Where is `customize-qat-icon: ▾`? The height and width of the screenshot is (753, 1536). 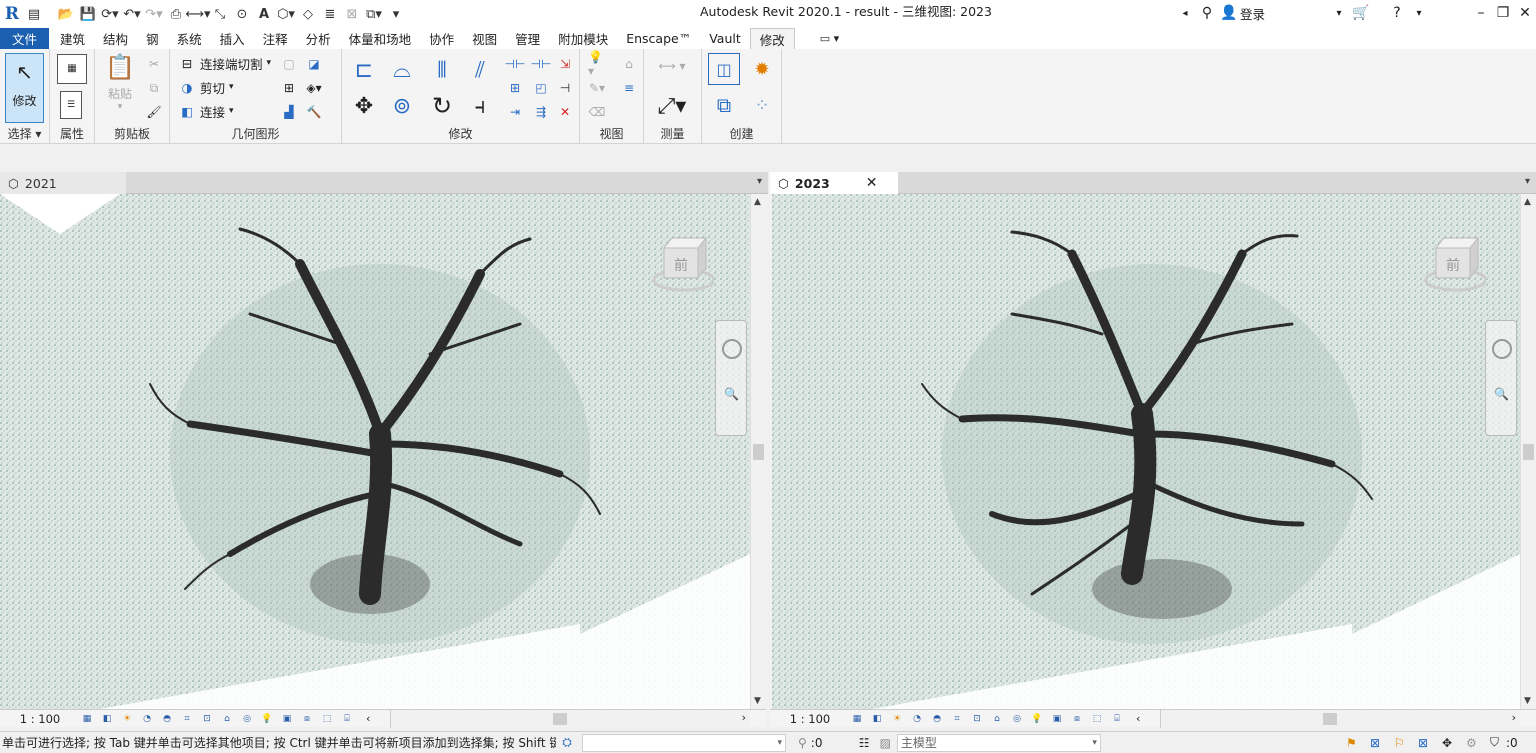
customize-qat-icon: ▾ is located at coordinates (396, 14).